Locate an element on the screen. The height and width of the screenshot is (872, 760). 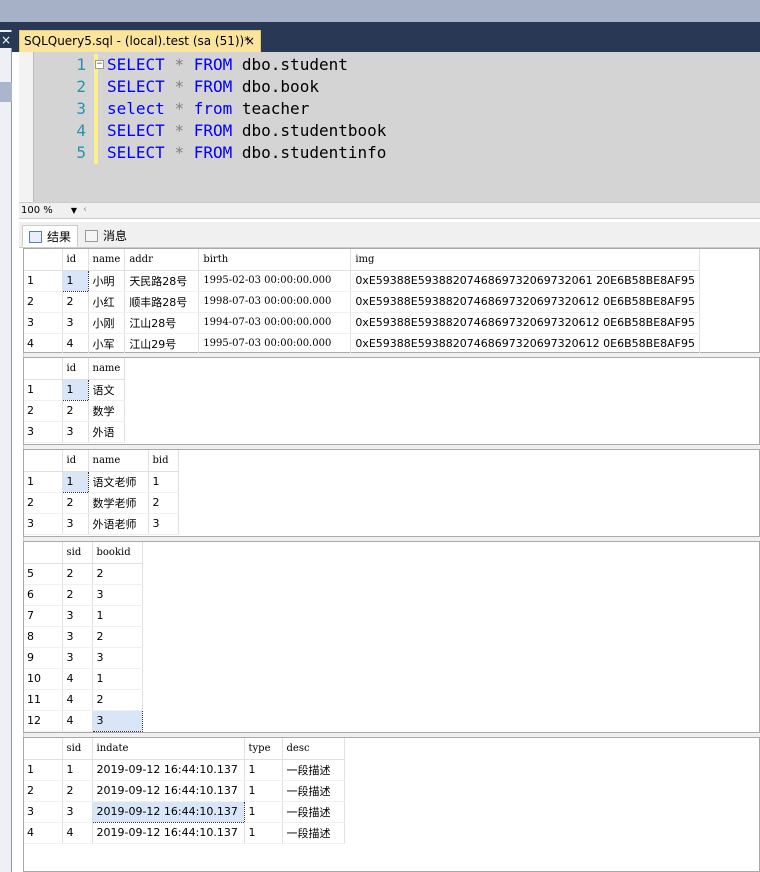
table-cell: 1995-02-03 00:00:00.000 is located at coordinates (275, 281).